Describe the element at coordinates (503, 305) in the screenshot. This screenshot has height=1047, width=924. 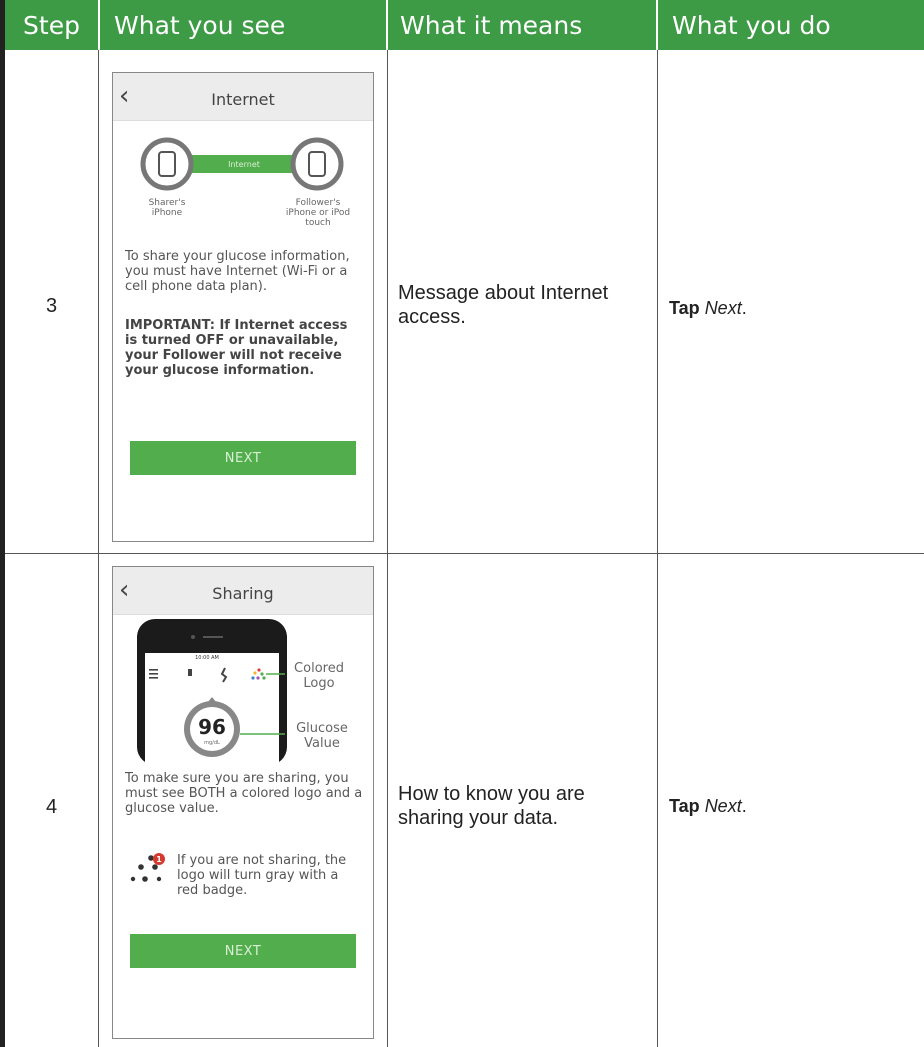
I see `meaning-text: Message about Internet access.` at that location.